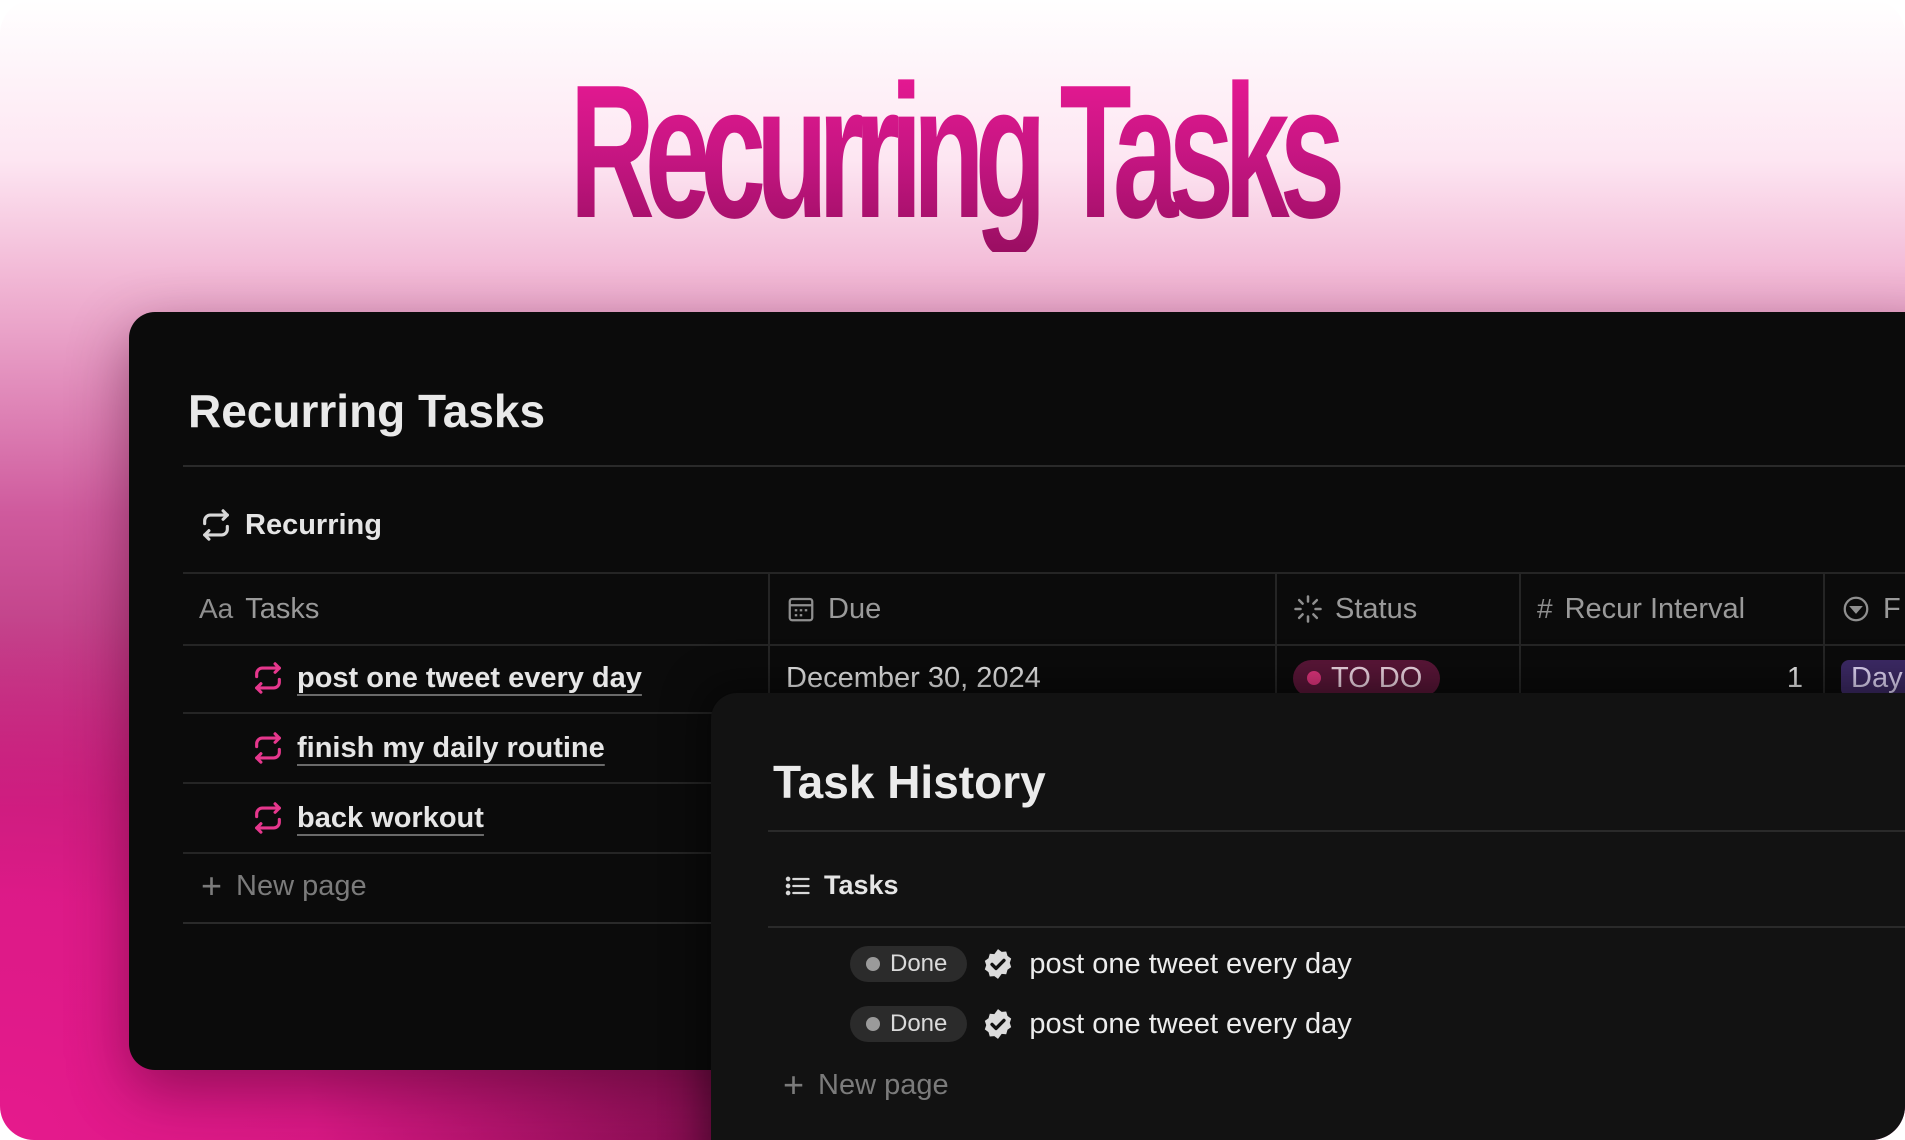 The height and width of the screenshot is (1140, 1905). I want to click on view-tab-tasks: Tasks, so click(841, 885).